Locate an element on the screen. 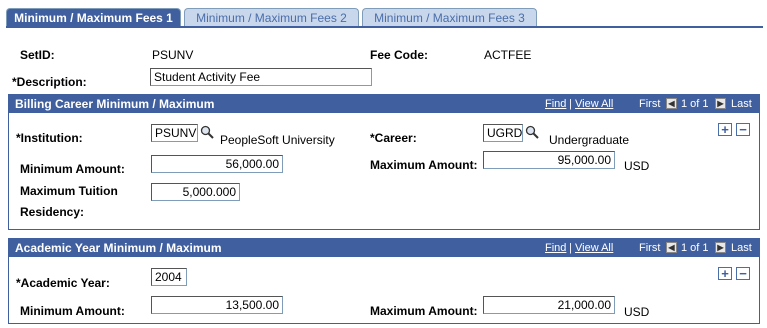  career-input: UGRD is located at coordinates (503, 133).